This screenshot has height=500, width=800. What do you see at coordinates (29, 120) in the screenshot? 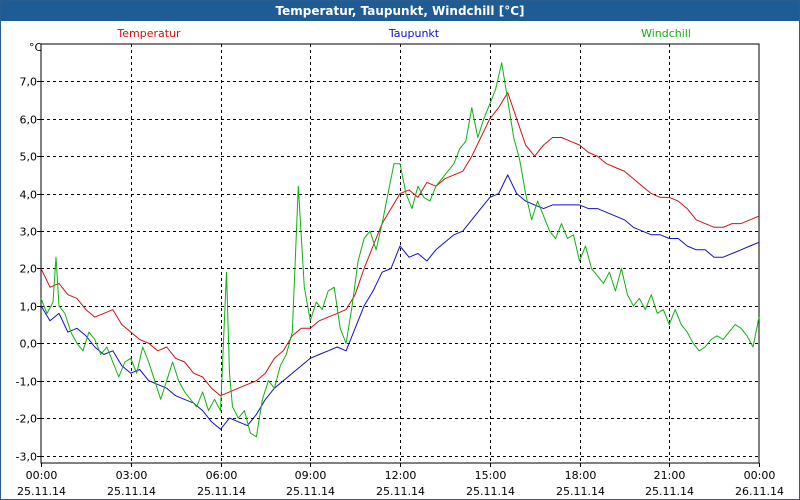
I see `y-tick-label: 6,0` at bounding box center [29, 120].